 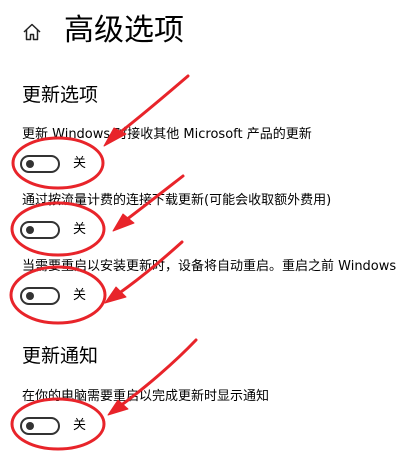 I want to click on setting-label-restart-notification: 在你的电脑需要重启以完成更新时显示通知, so click(x=146, y=396).